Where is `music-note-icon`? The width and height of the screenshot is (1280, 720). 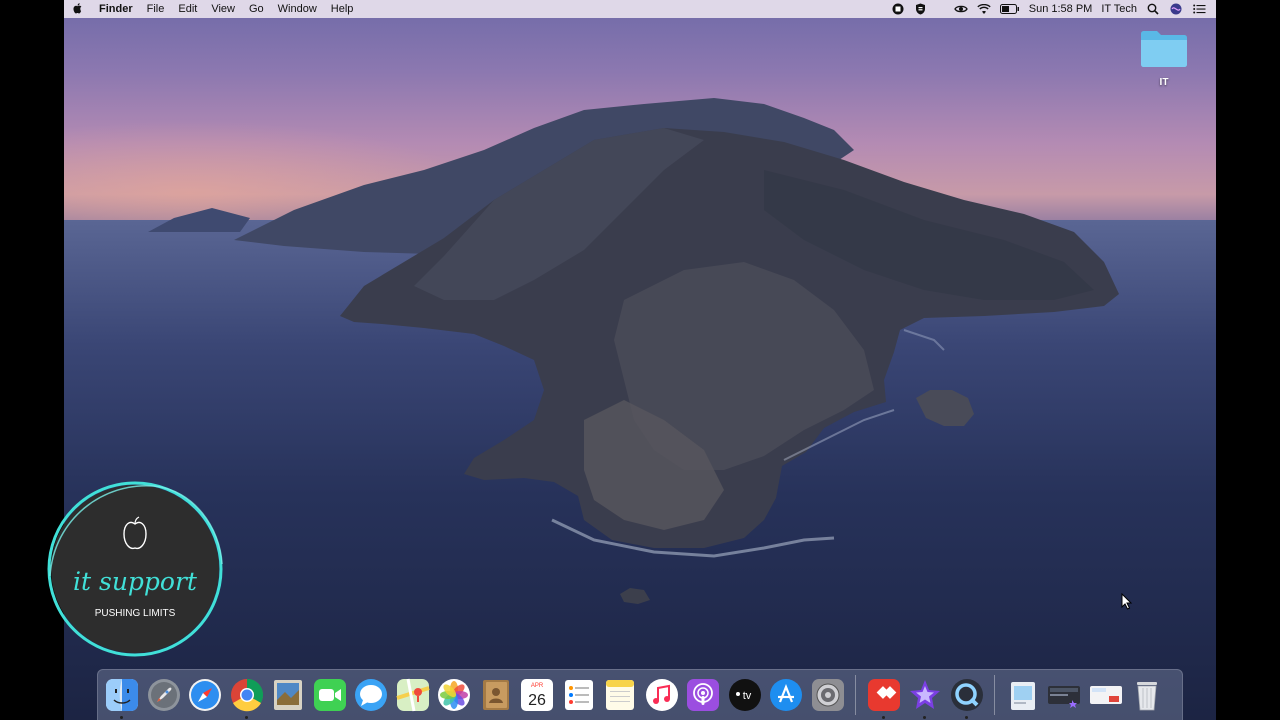 music-note-icon is located at coordinates (661, 695).